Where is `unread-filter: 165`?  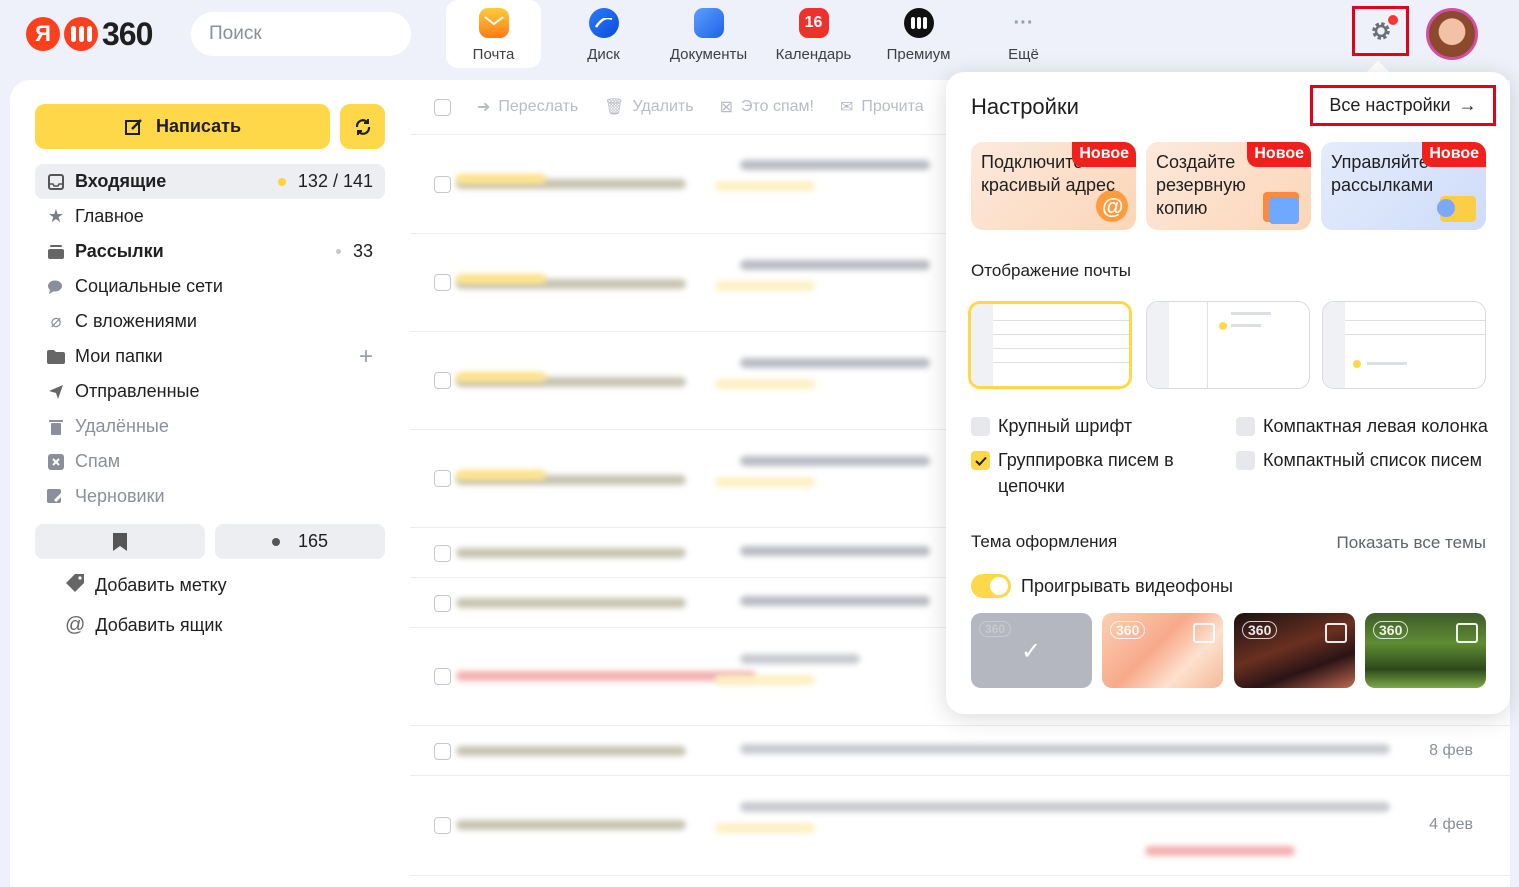 unread-filter: 165 is located at coordinates (300, 541).